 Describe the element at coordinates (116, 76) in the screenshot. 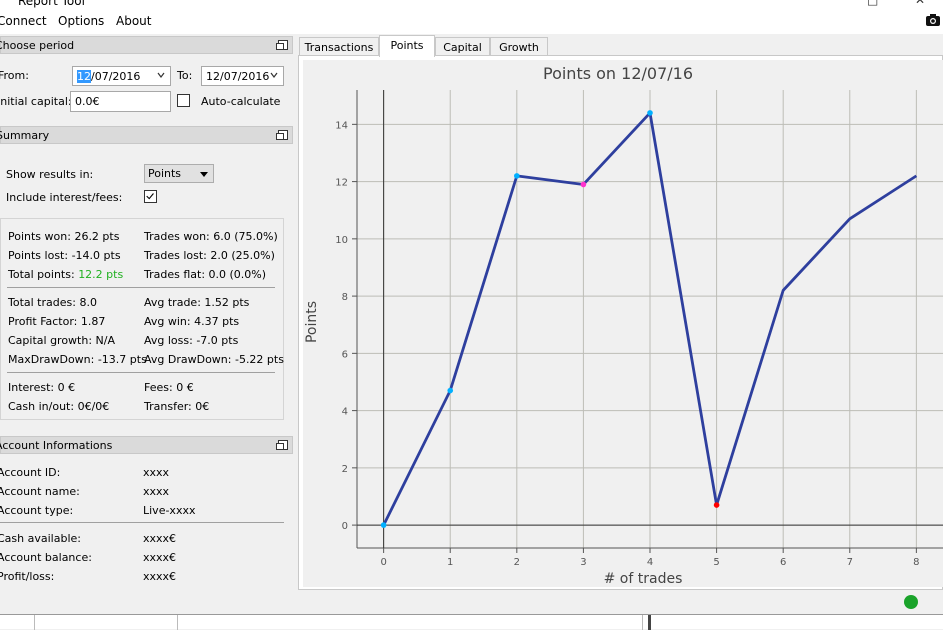

I see `from-date-rest: /07/2016` at that location.